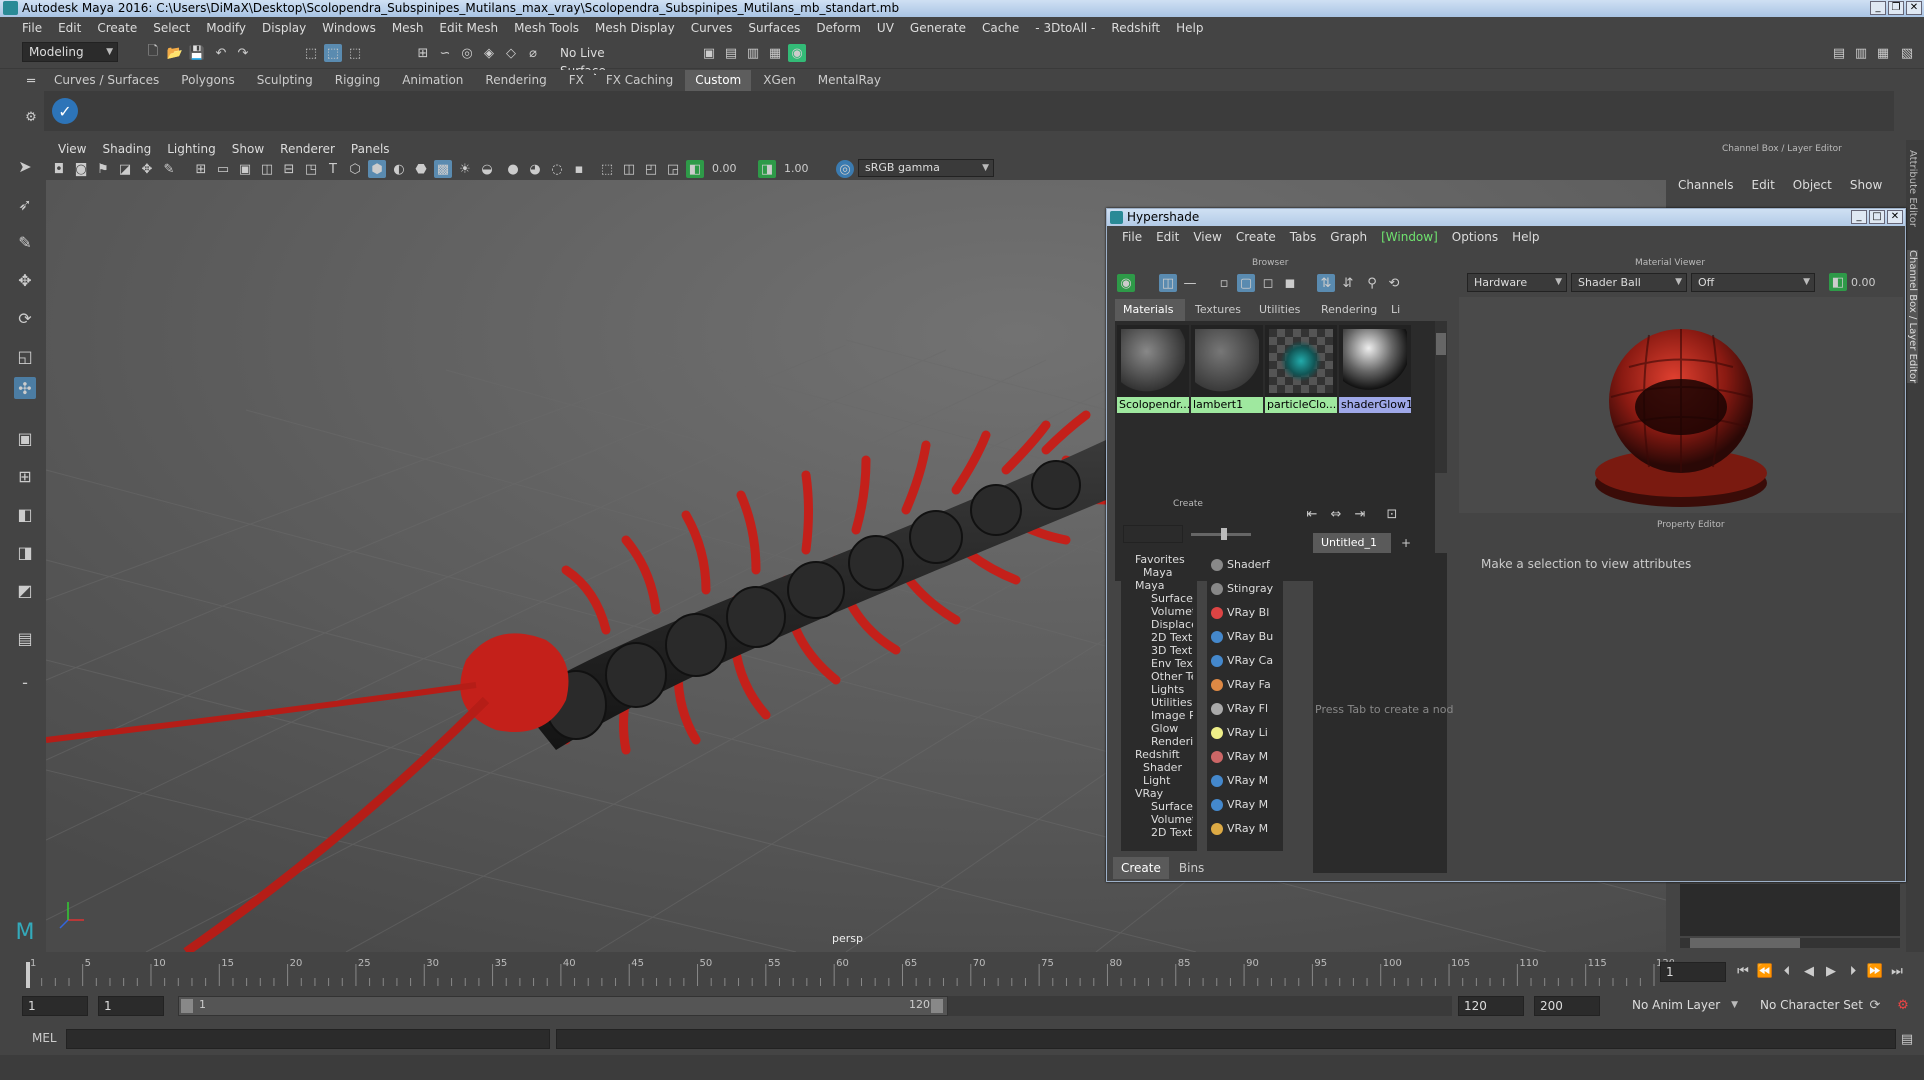 Image resolution: width=1924 pixels, height=1080 pixels. I want to click on create-list-item: VRay Bl, so click(1243, 613).